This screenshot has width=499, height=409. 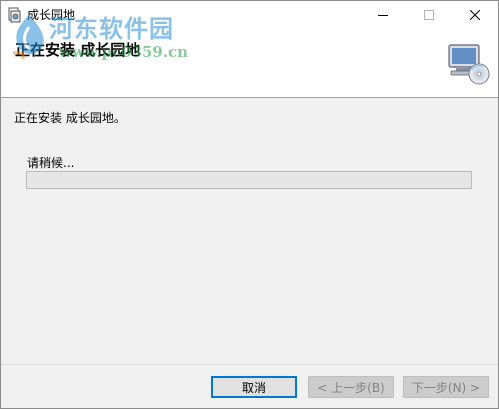 What do you see at coordinates (78, 50) in the screenshot?
I see `banner-title: 正在安装 成长园地` at bounding box center [78, 50].